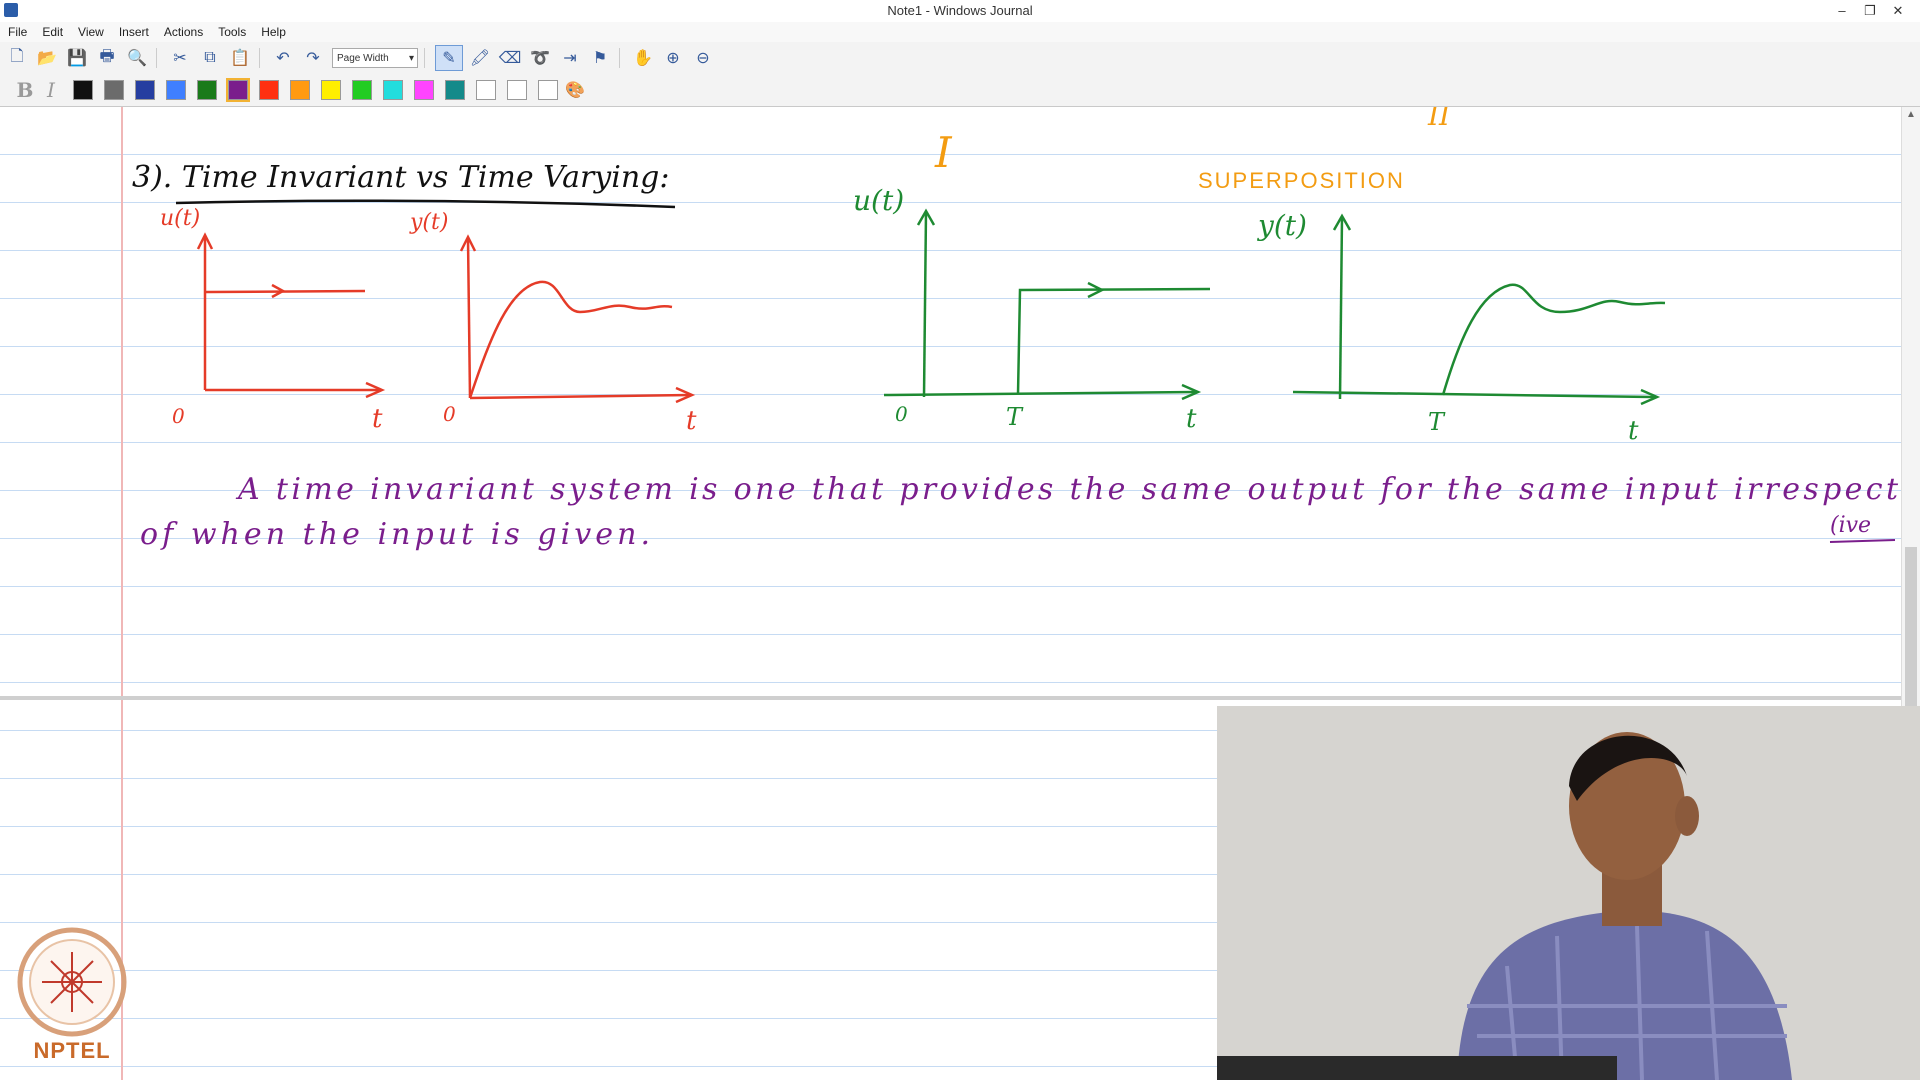 The height and width of the screenshot is (1080, 1920). What do you see at coordinates (238, 90) in the screenshot?
I see `color-swatch-purple` at bounding box center [238, 90].